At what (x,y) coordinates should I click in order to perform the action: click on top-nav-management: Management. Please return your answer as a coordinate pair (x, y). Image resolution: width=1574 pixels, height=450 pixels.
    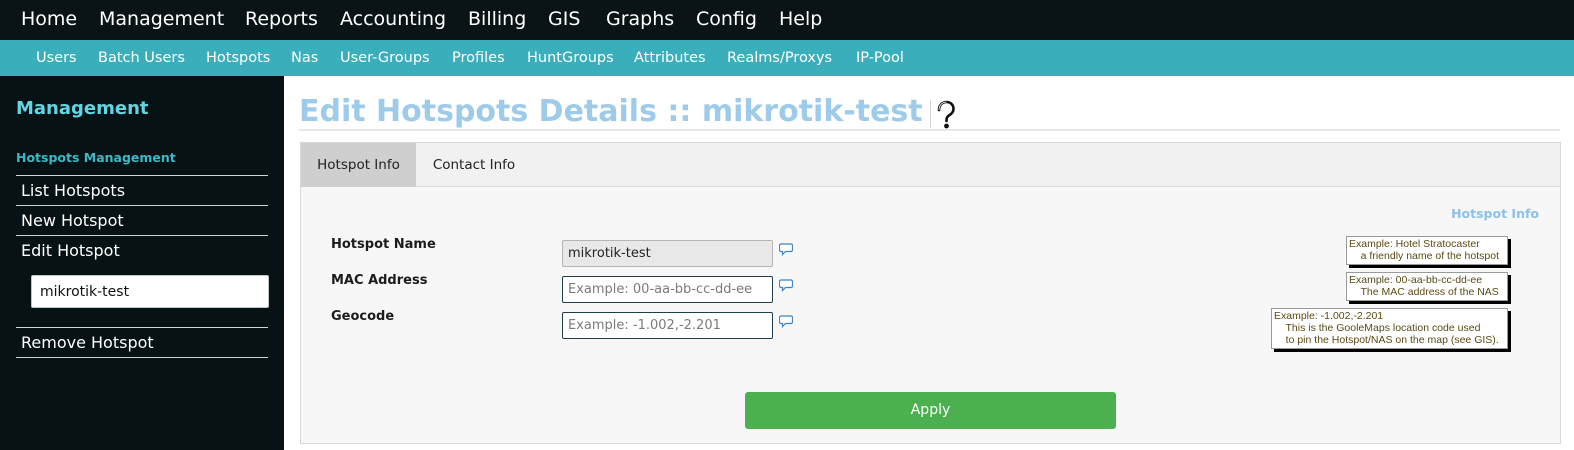
    Looking at the image, I should click on (161, 19).